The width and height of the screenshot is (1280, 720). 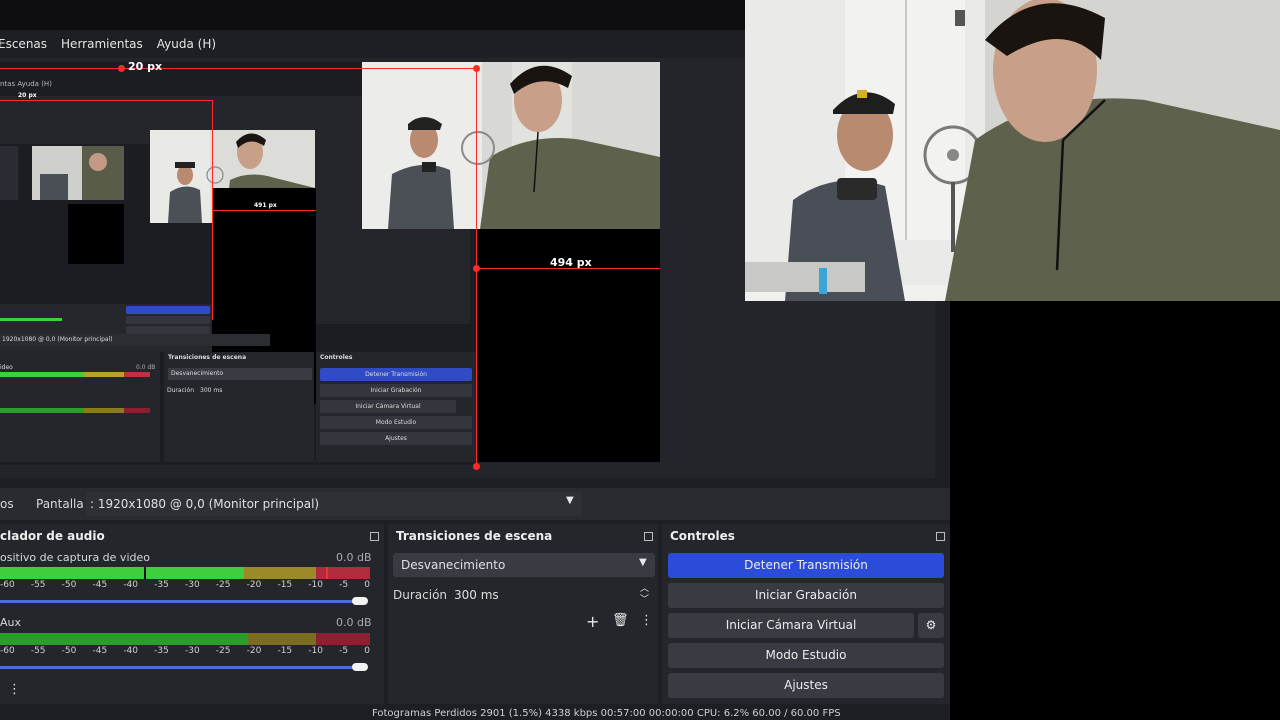 What do you see at coordinates (360, 667) in the screenshot?
I see `channel-2-volume-knob` at bounding box center [360, 667].